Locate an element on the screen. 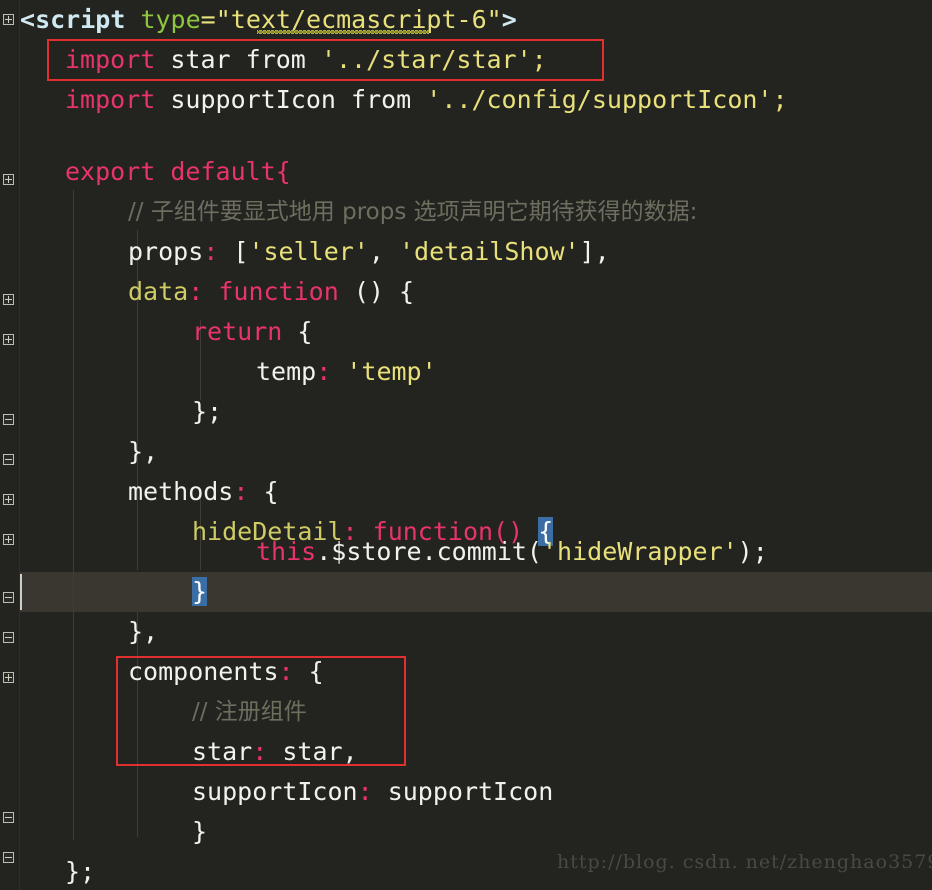 Image resolution: width=932 pixels, height=890 pixels. store-commit-call: .$store.commit( is located at coordinates (429, 551).